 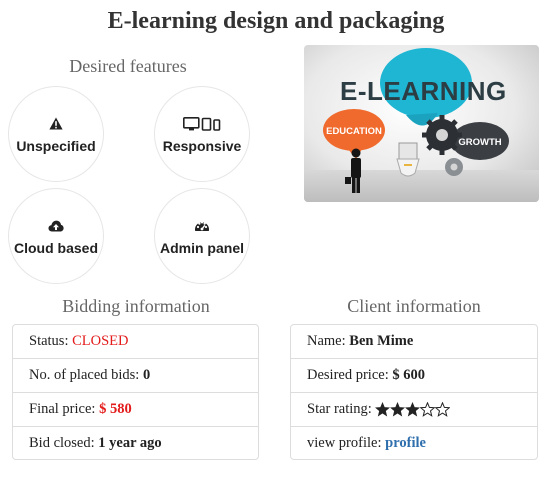 What do you see at coordinates (381, 341) in the screenshot?
I see `client-name-value: Ben Mime` at bounding box center [381, 341].